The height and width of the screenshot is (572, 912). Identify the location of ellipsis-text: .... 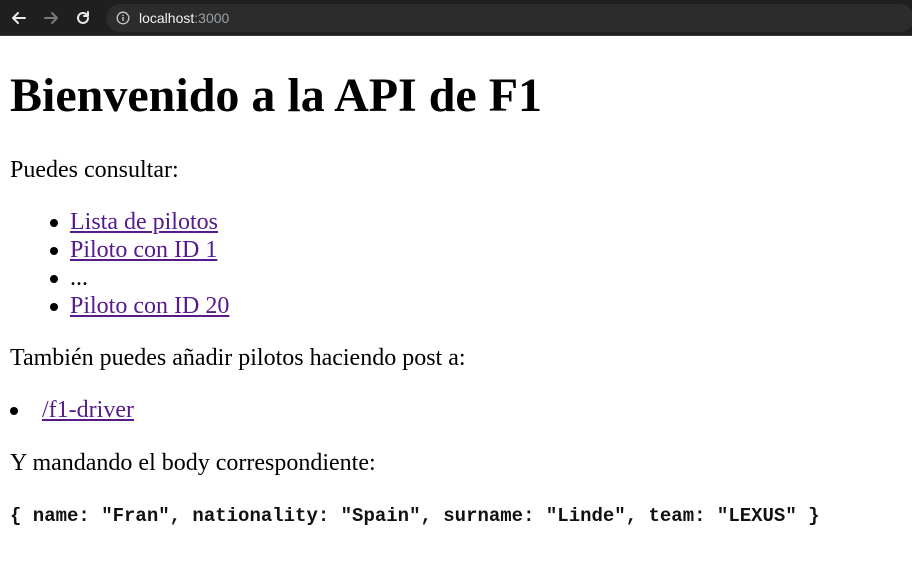
(79, 278).